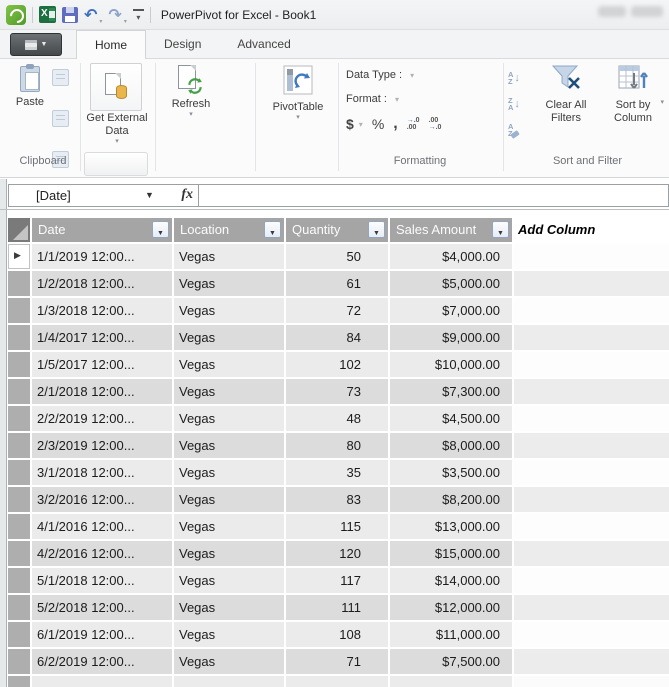  Describe the element at coordinates (116, 87) in the screenshot. I see `get-external-data-button` at that location.